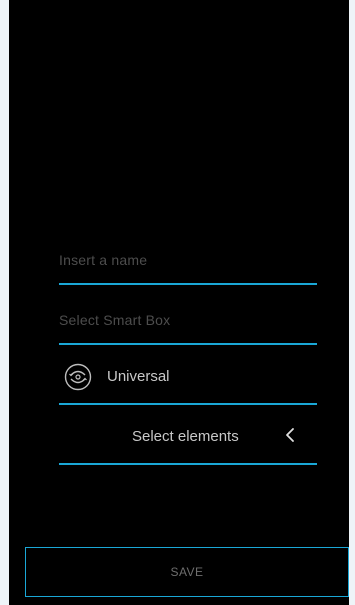 This screenshot has width=355, height=605. Describe the element at coordinates (188, 260) in the screenshot. I see `name-input: Insert a name` at that location.